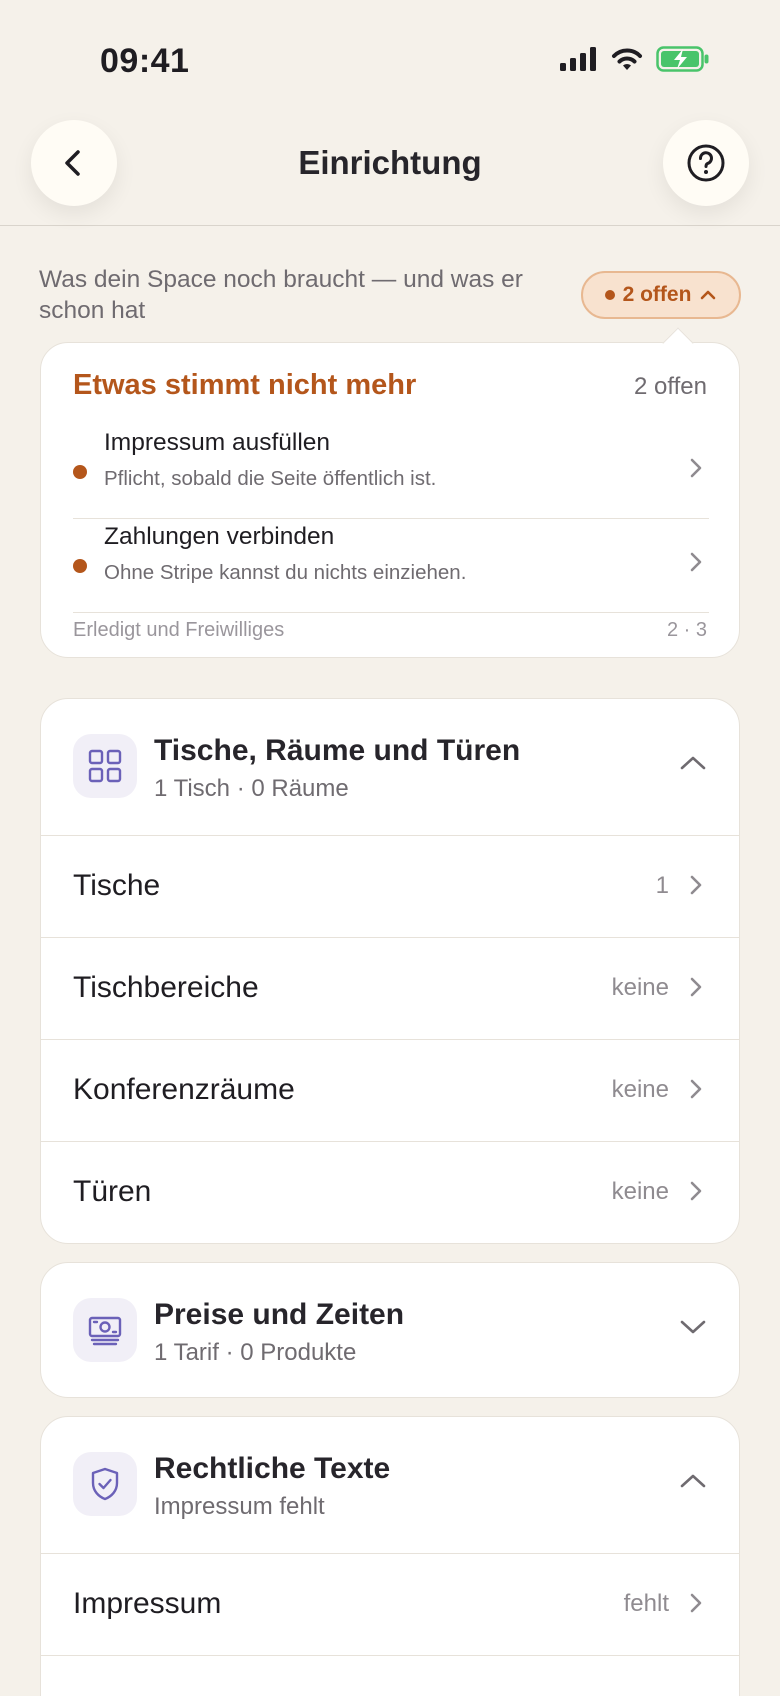 This screenshot has width=780, height=1696. Describe the element at coordinates (166, 987) in the screenshot. I see `row-label: Tischbereiche` at that location.